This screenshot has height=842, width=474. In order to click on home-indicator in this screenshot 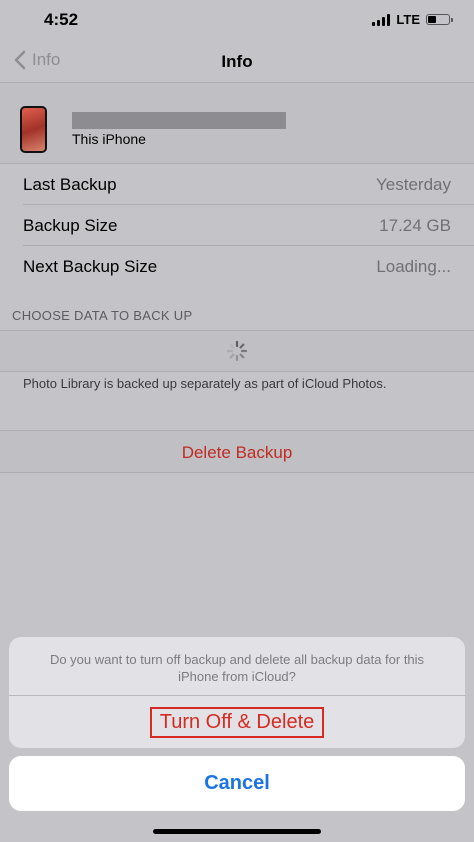, I will do `click(237, 831)`.